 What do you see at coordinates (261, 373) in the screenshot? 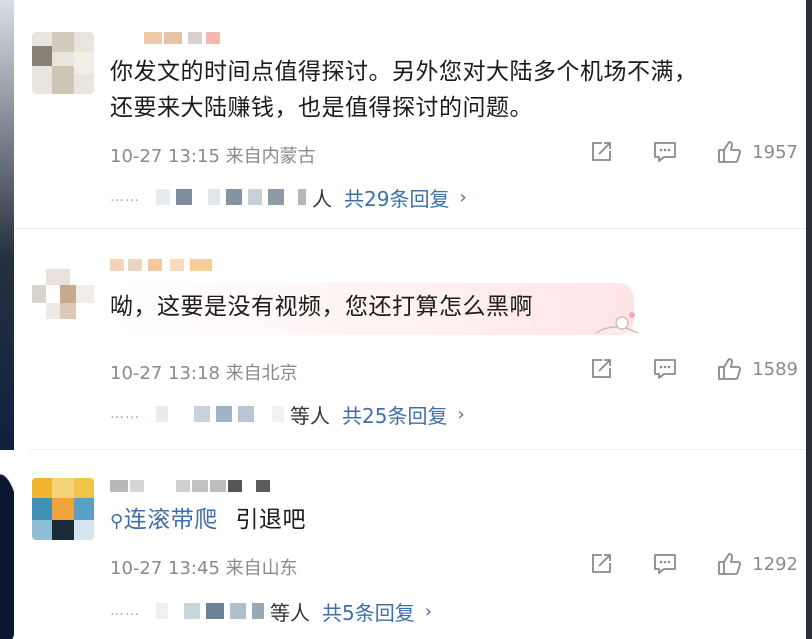
I see `comment-location: 来自北京` at bounding box center [261, 373].